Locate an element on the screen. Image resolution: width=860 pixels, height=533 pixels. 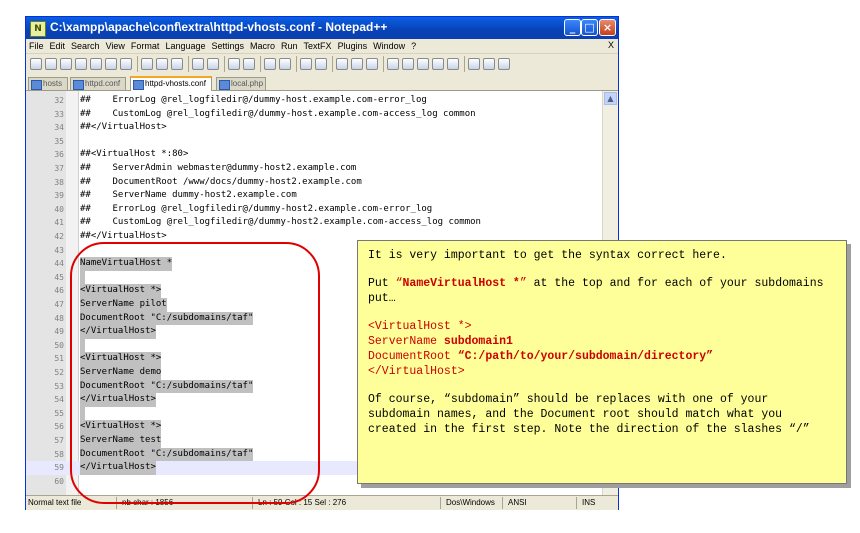
code-line: 35 is located at coordinates (322, 142).